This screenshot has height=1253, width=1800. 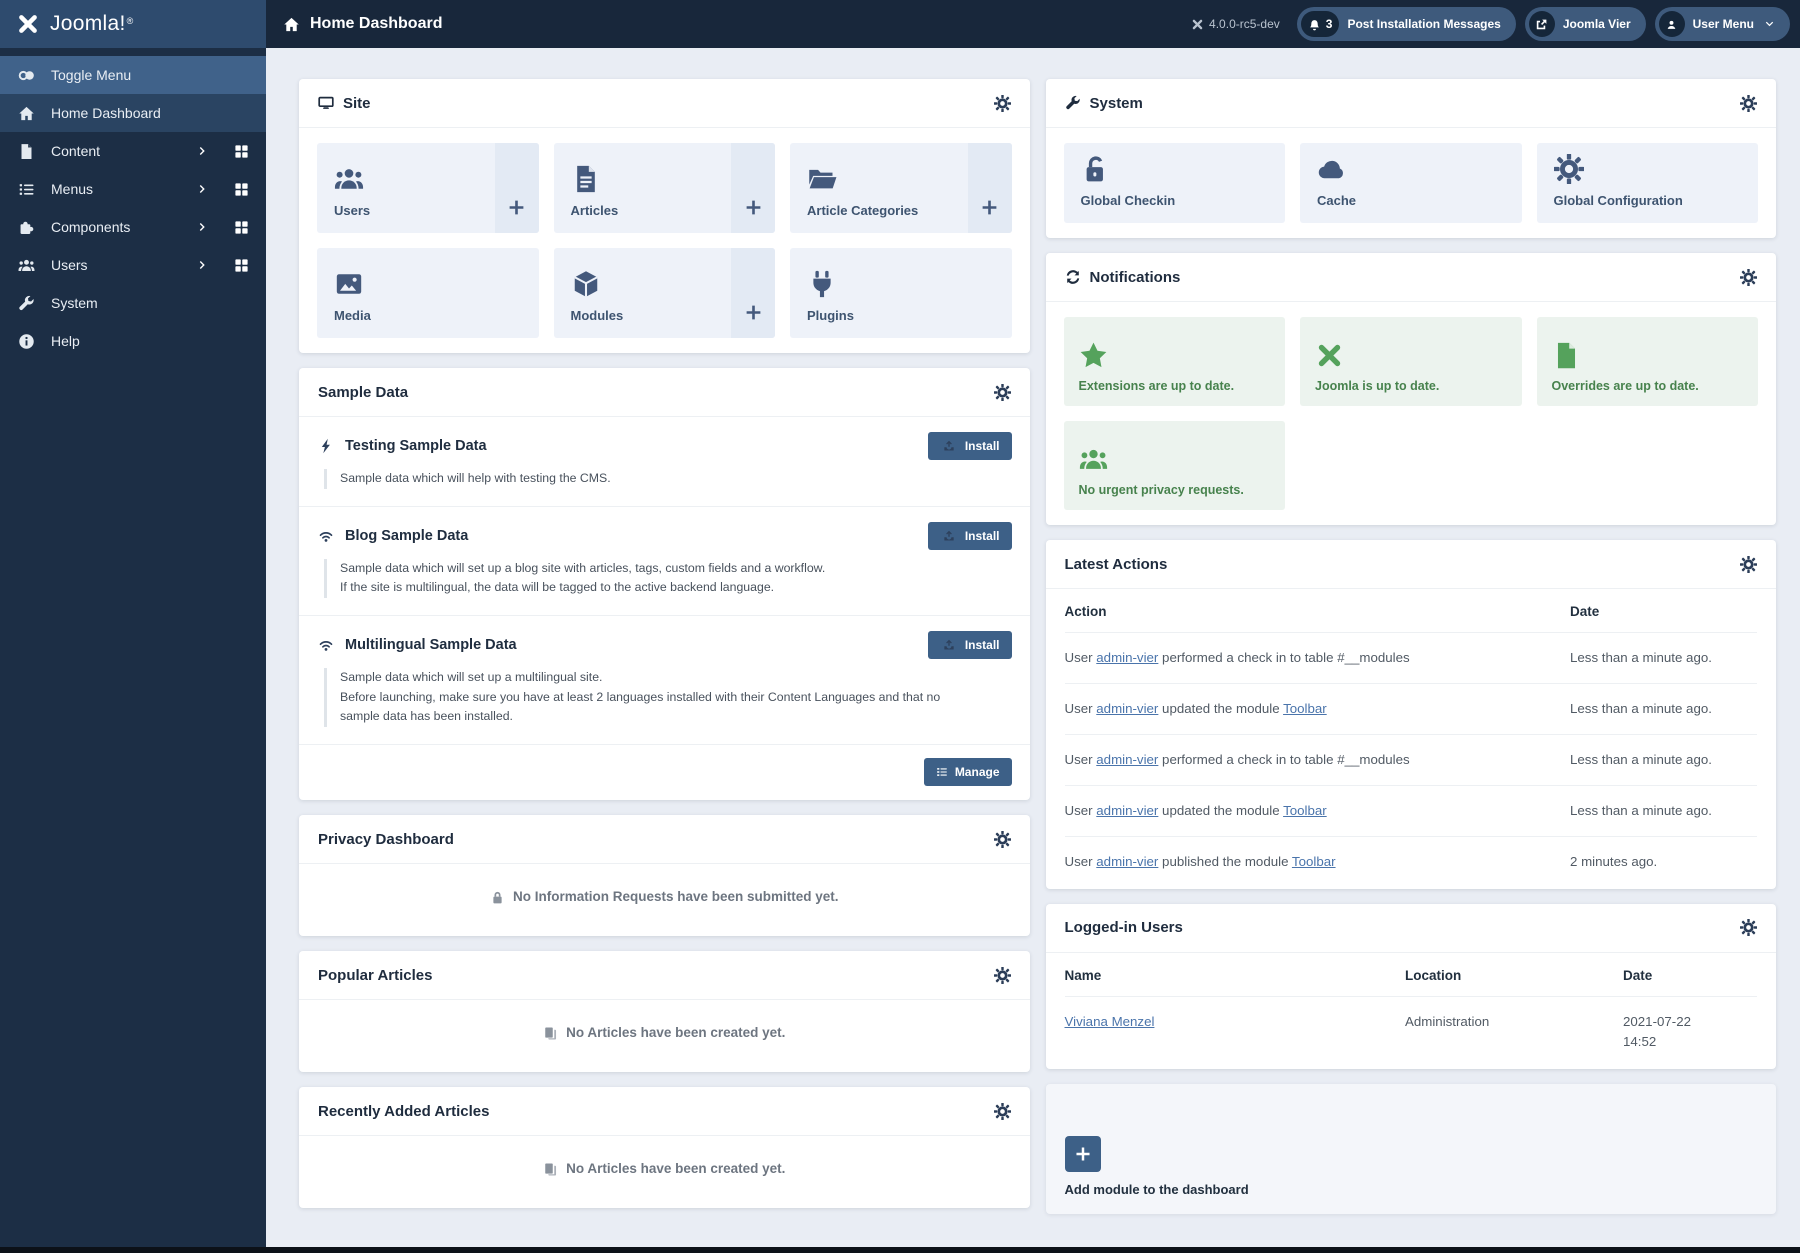 What do you see at coordinates (1671, 24) in the screenshot?
I see `user-icon` at bounding box center [1671, 24].